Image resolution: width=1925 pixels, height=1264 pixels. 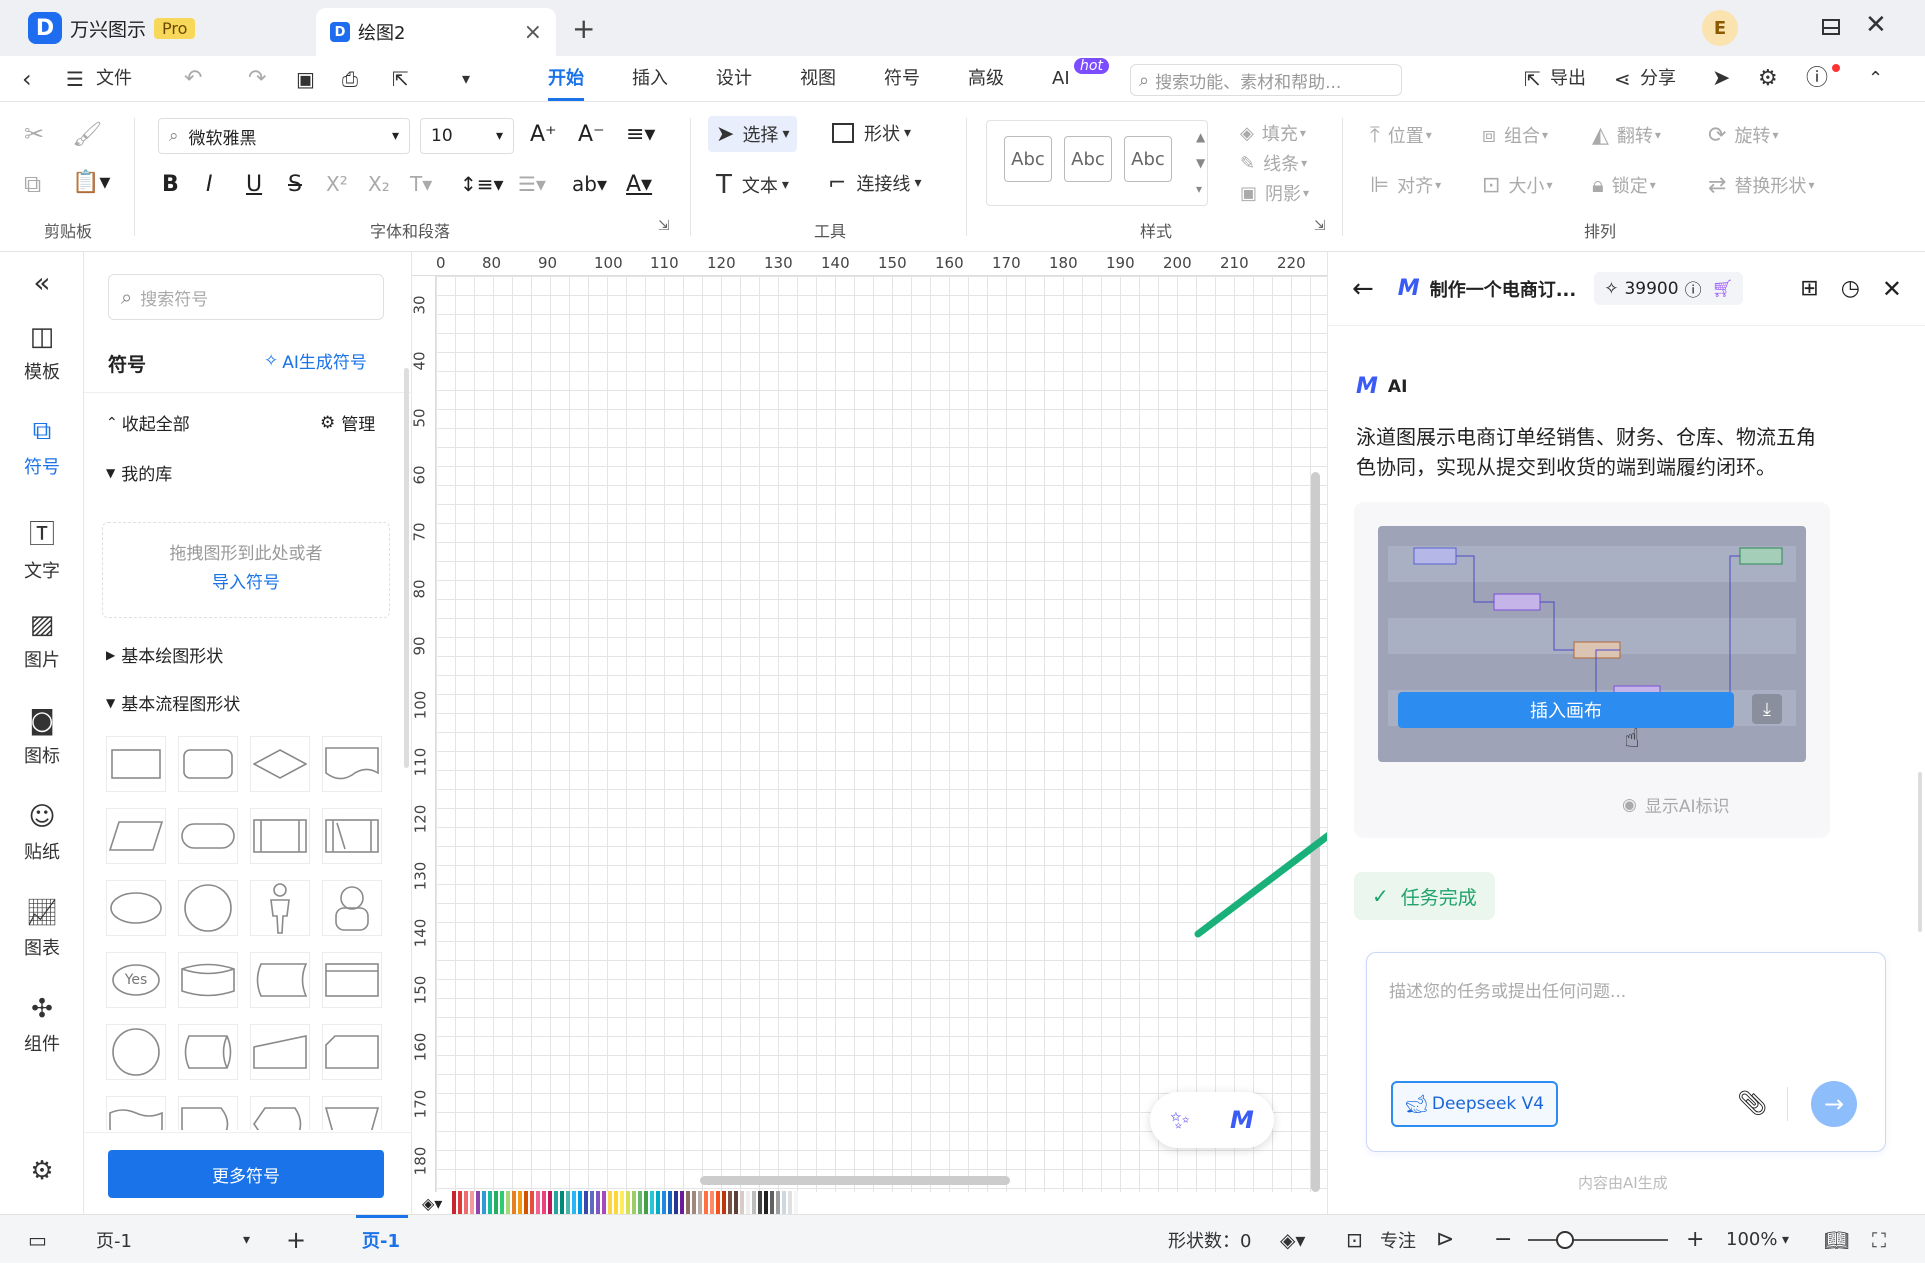 What do you see at coordinates (1850, 288) in the screenshot?
I see `history-clock-icon: ◷` at bounding box center [1850, 288].